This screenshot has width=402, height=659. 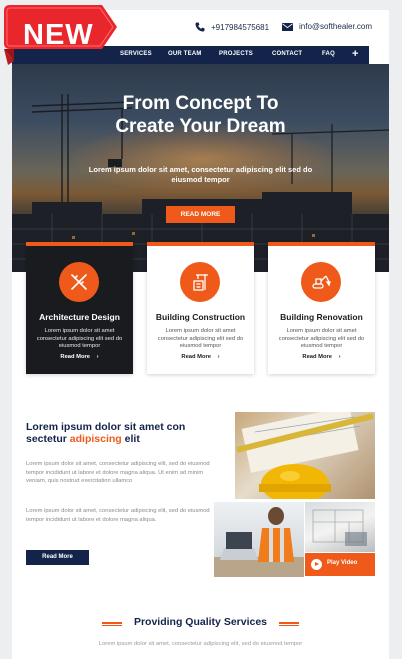 What do you see at coordinates (200, 103) in the screenshot?
I see `hero-title-line1: From Concept To` at bounding box center [200, 103].